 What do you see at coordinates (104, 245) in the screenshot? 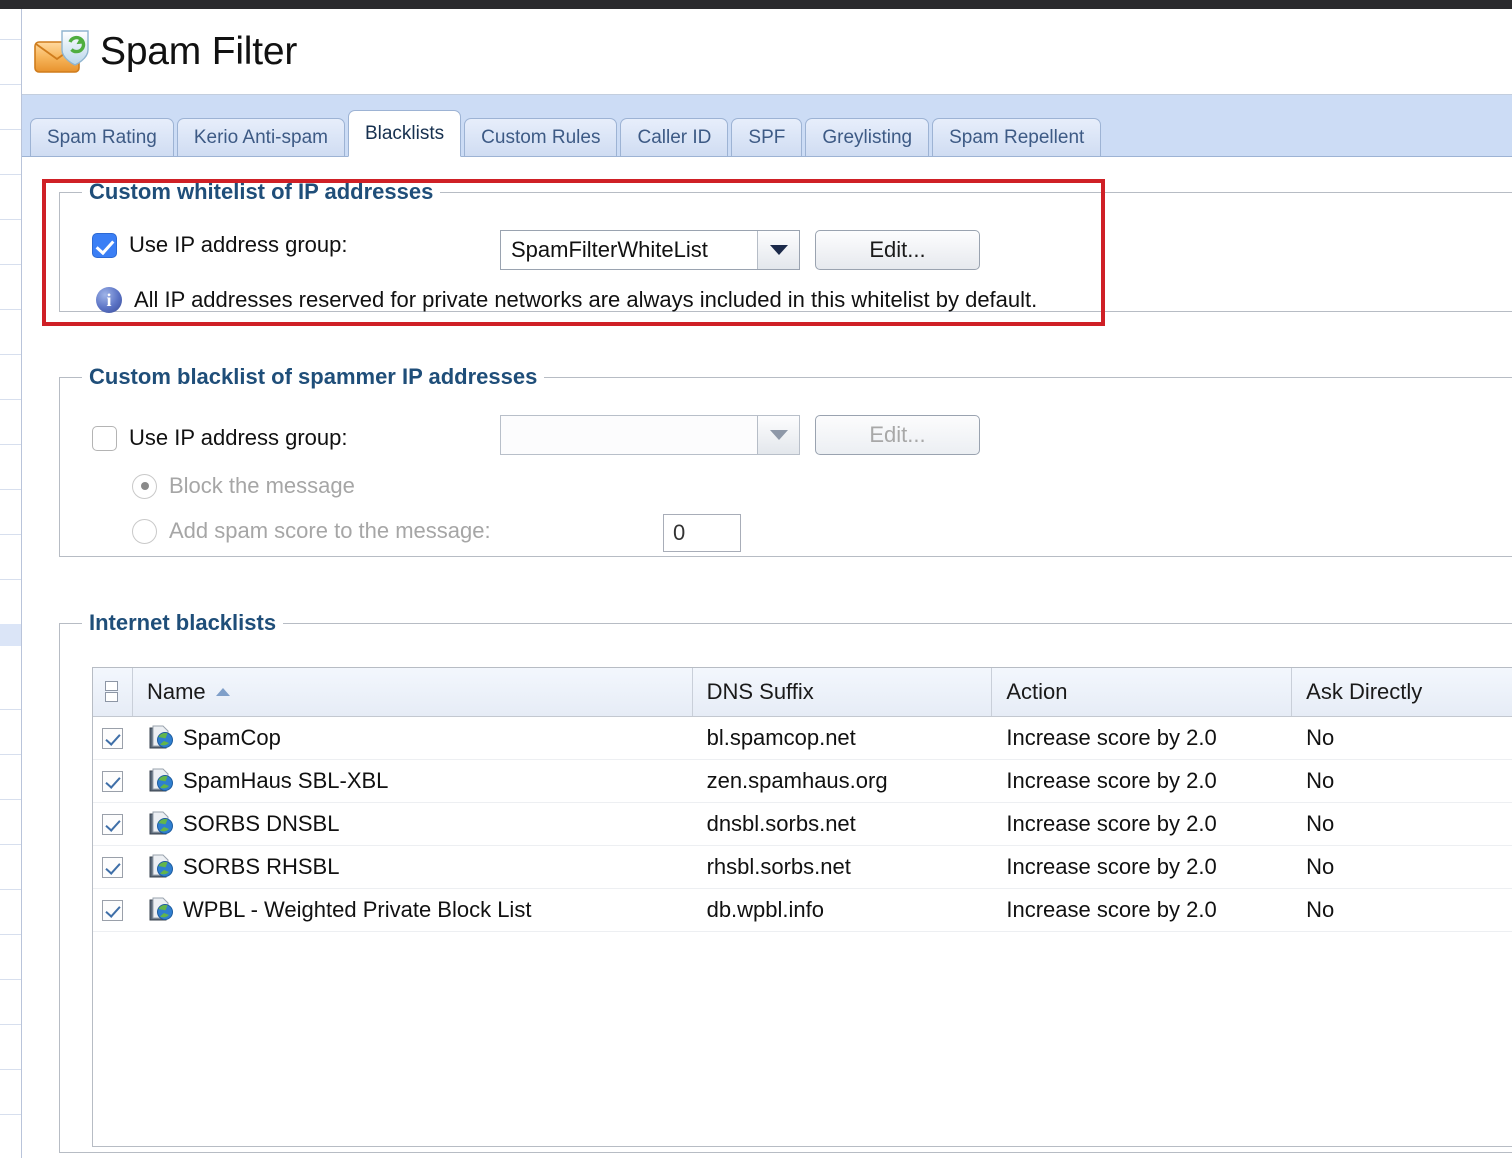
I see `whitelist-use-group-checkbox` at bounding box center [104, 245].